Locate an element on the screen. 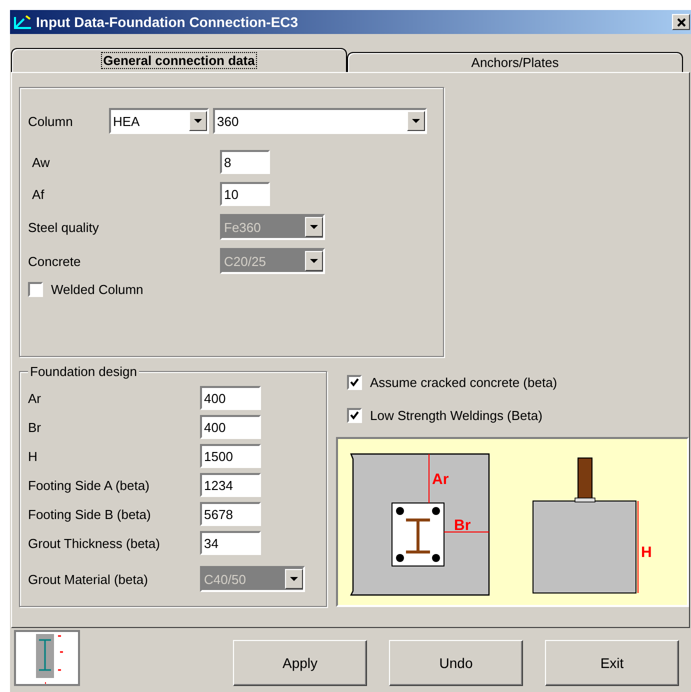  close-icon is located at coordinates (681, 22).